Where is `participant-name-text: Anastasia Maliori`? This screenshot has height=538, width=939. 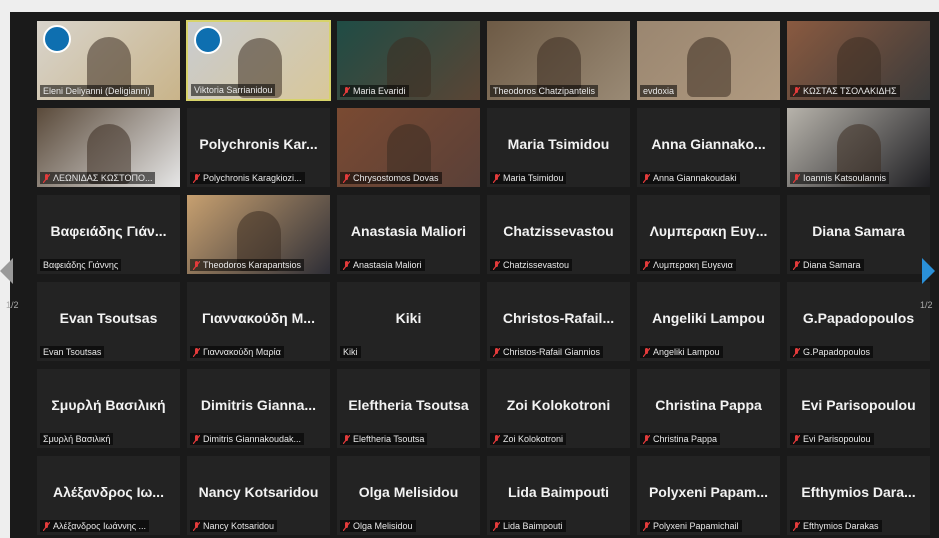
participant-name-text: Anastasia Maliori is located at coordinates (387, 265).